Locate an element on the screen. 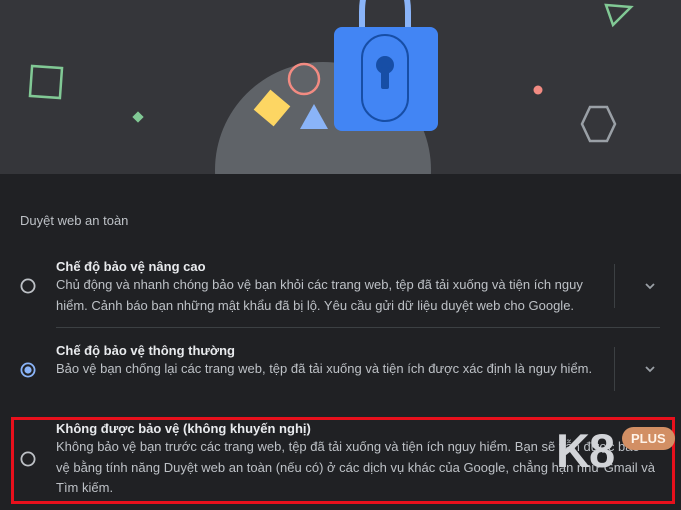 This screenshot has height=510, width=681. dot-shape is located at coordinates (538, 90).